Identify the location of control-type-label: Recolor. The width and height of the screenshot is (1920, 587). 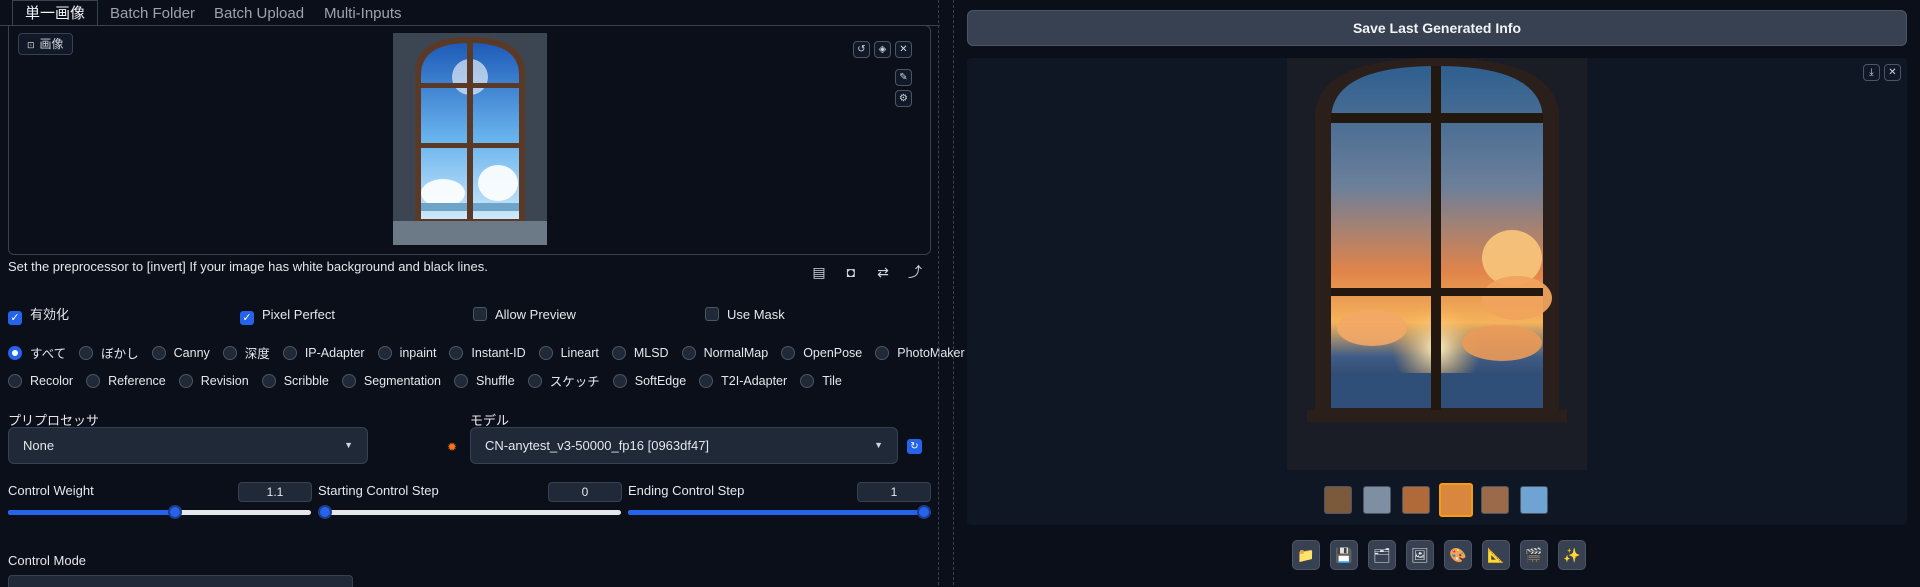
(52, 380).